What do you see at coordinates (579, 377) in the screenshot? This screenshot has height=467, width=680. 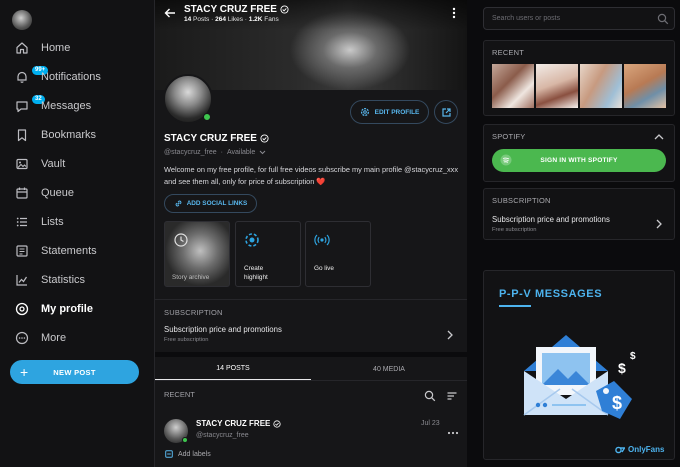 I see `envelope-price-tag-illustration: $ $ $` at bounding box center [579, 377].